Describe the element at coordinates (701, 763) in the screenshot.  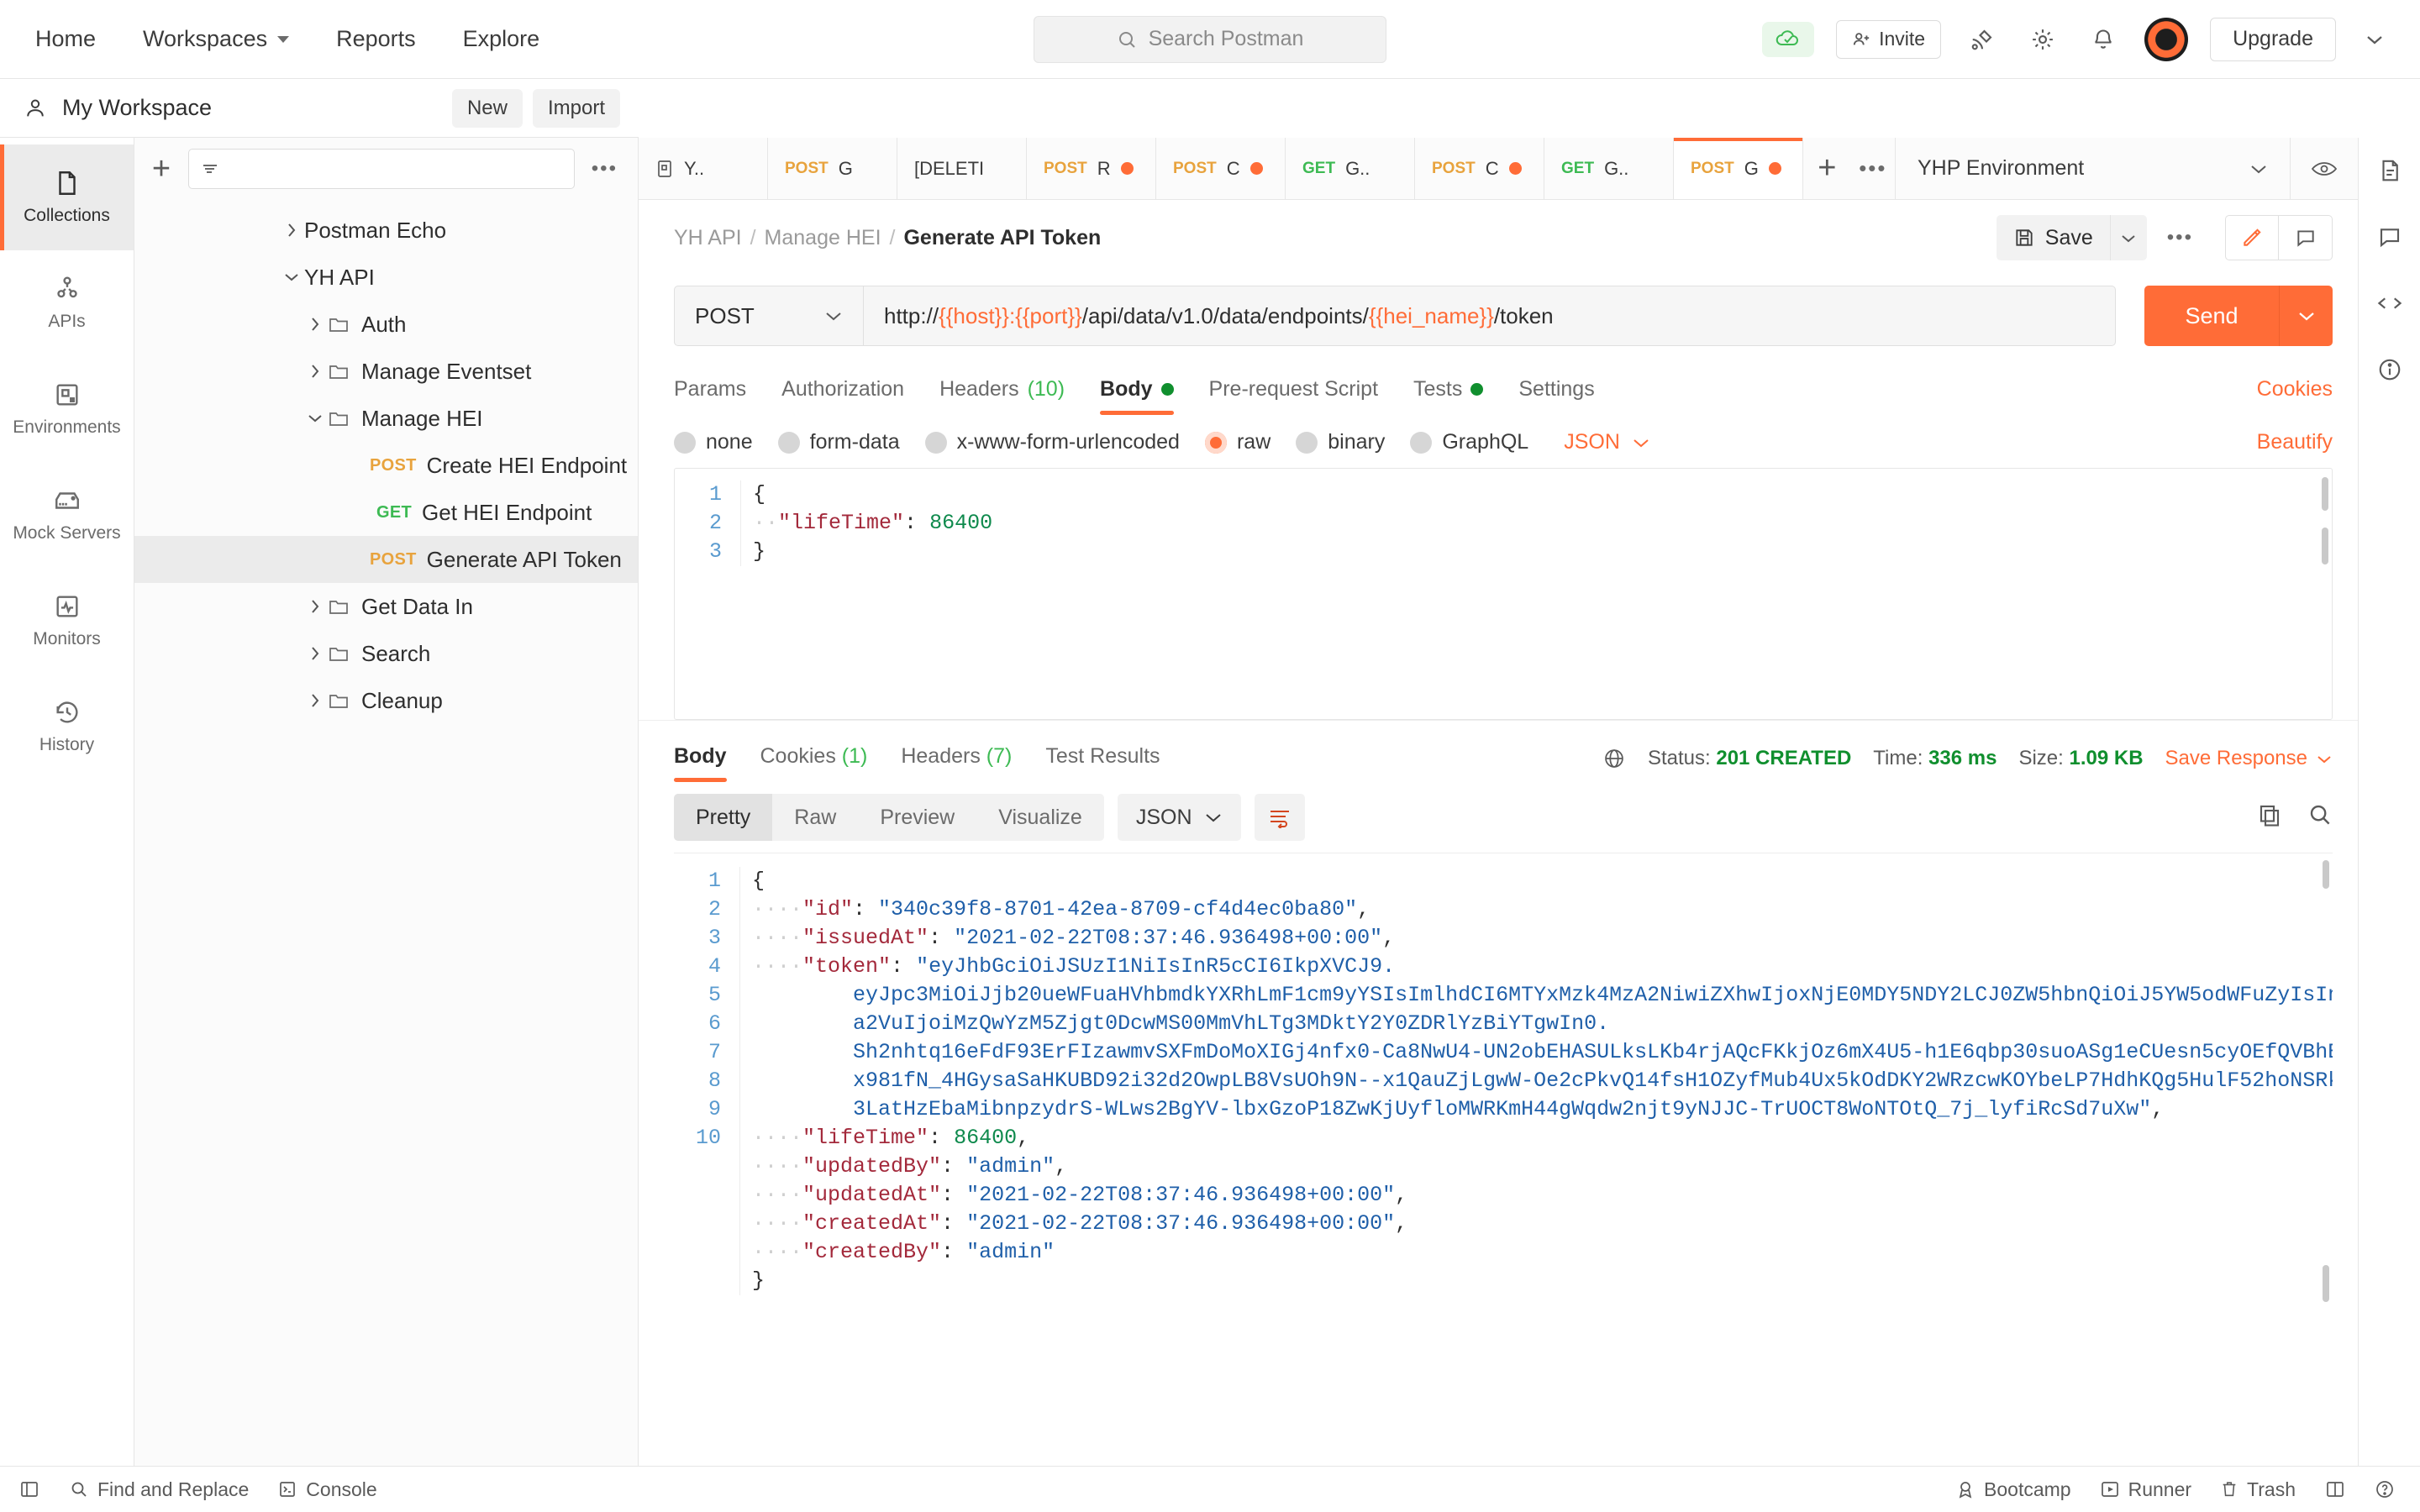
I see `response-tab-body: Body` at that location.